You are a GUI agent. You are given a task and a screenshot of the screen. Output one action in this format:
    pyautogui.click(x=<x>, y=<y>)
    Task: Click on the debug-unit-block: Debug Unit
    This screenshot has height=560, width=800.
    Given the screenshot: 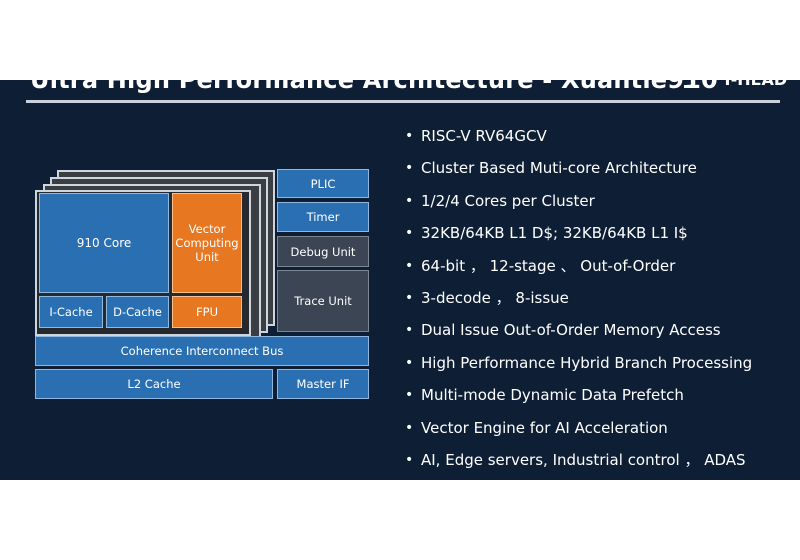 What is the action you would take?
    pyautogui.click(x=323, y=251)
    